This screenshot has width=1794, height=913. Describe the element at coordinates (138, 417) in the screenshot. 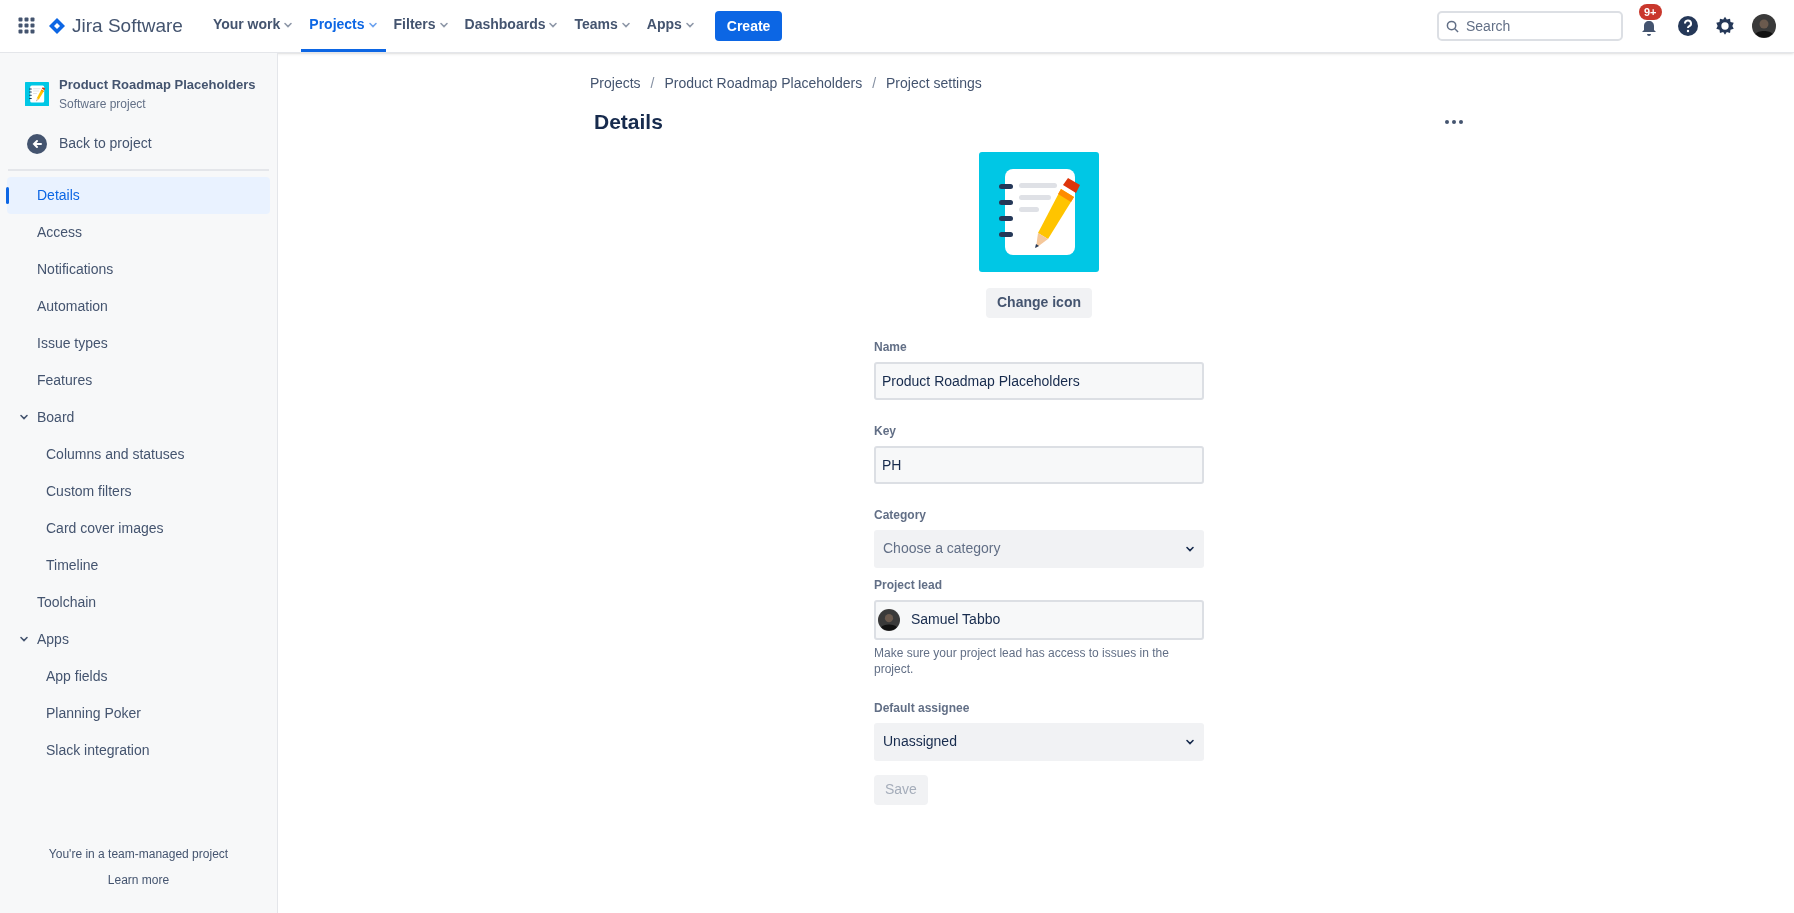

I see `sidebar-group: Board` at that location.